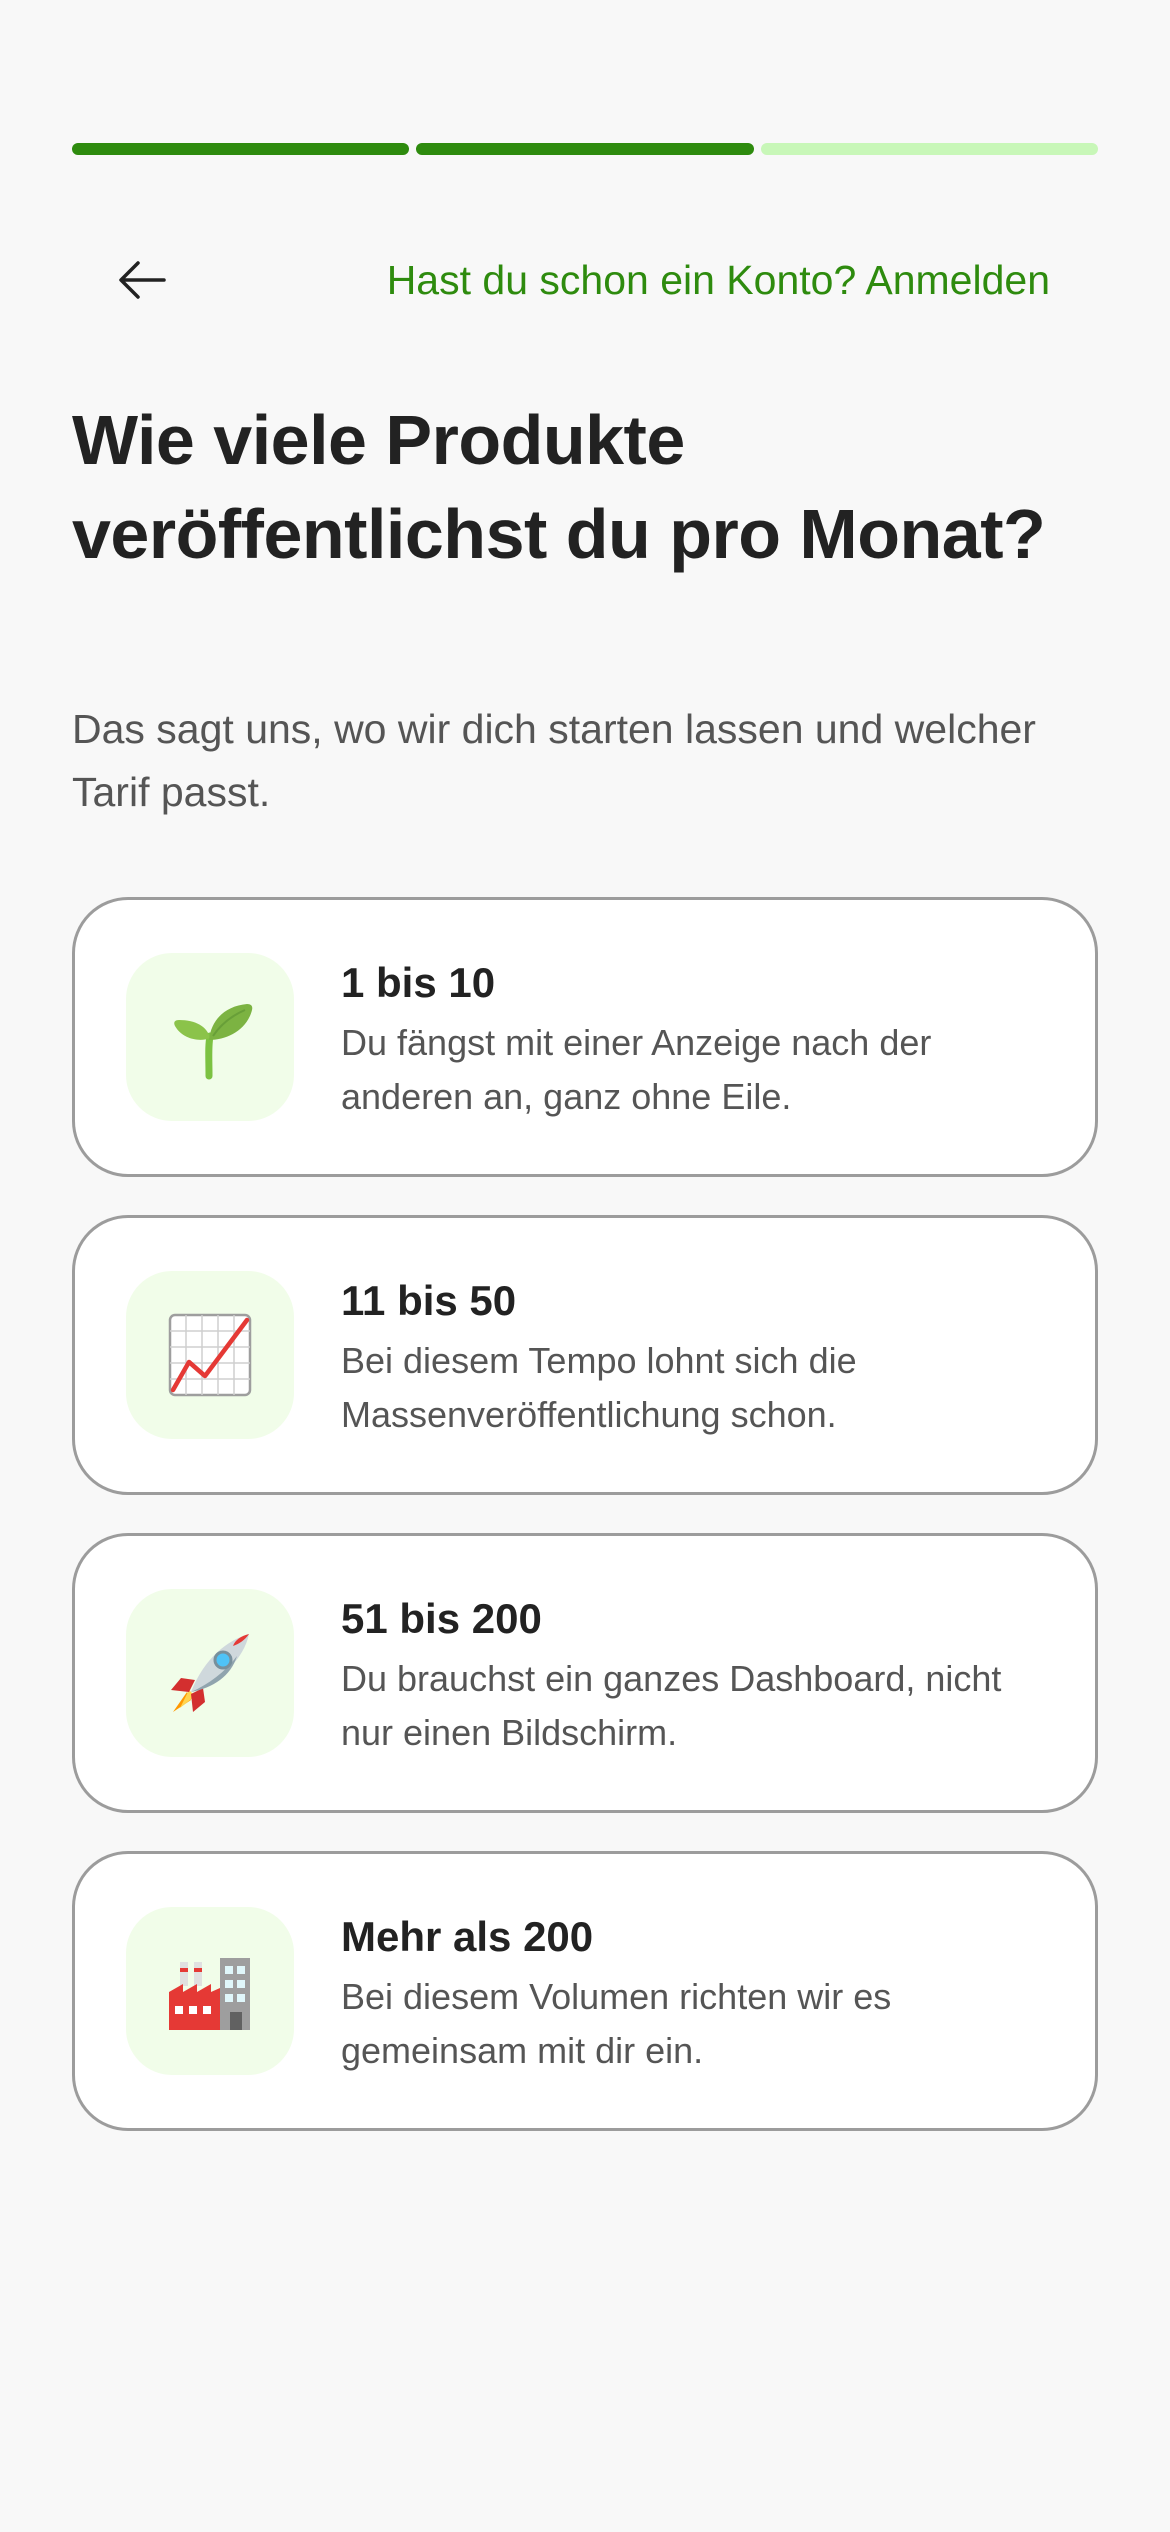  What do you see at coordinates (418, 982) in the screenshot?
I see `option-title: 1 bis 10` at bounding box center [418, 982].